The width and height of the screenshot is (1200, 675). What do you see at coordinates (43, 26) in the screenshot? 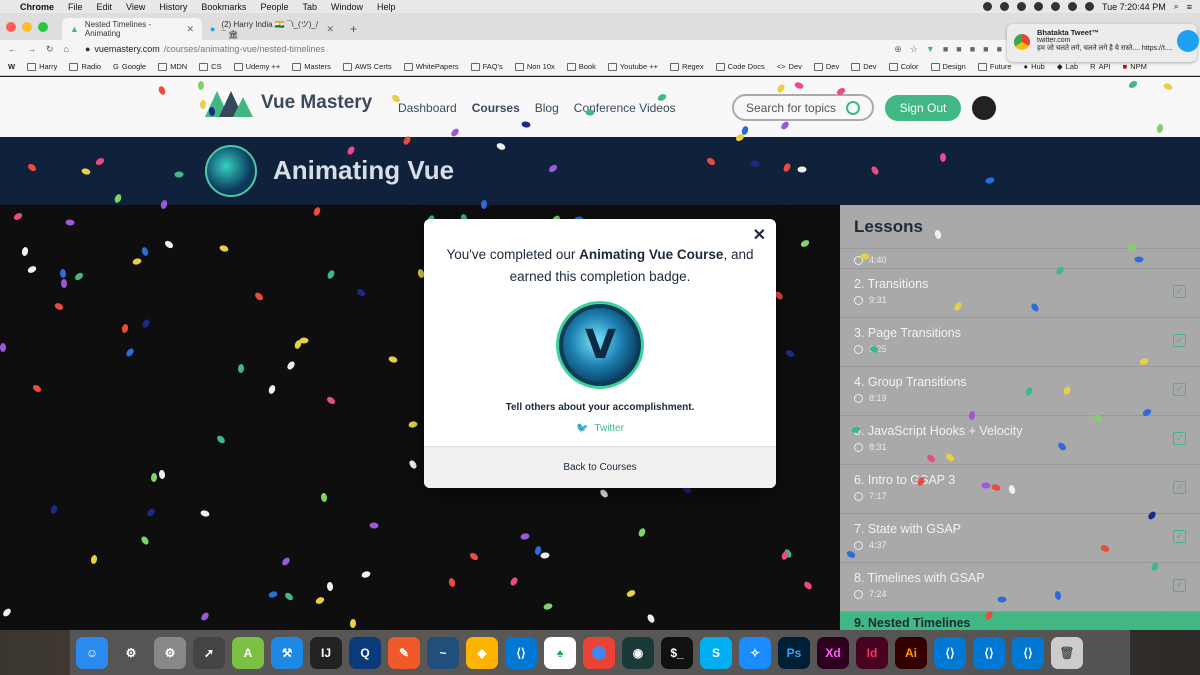
I see `zoom-window-button` at bounding box center [43, 26].